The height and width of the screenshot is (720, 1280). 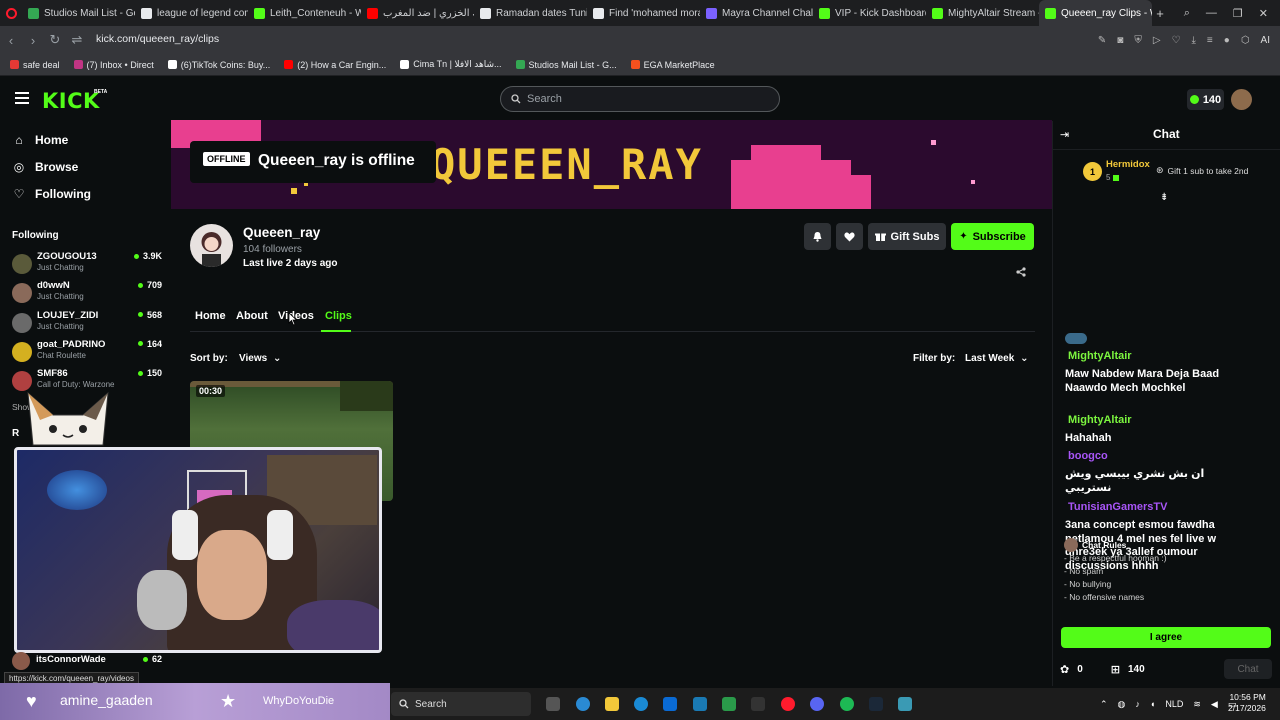 What do you see at coordinates (847, 704) in the screenshot?
I see `spotify-icon` at bounding box center [847, 704].